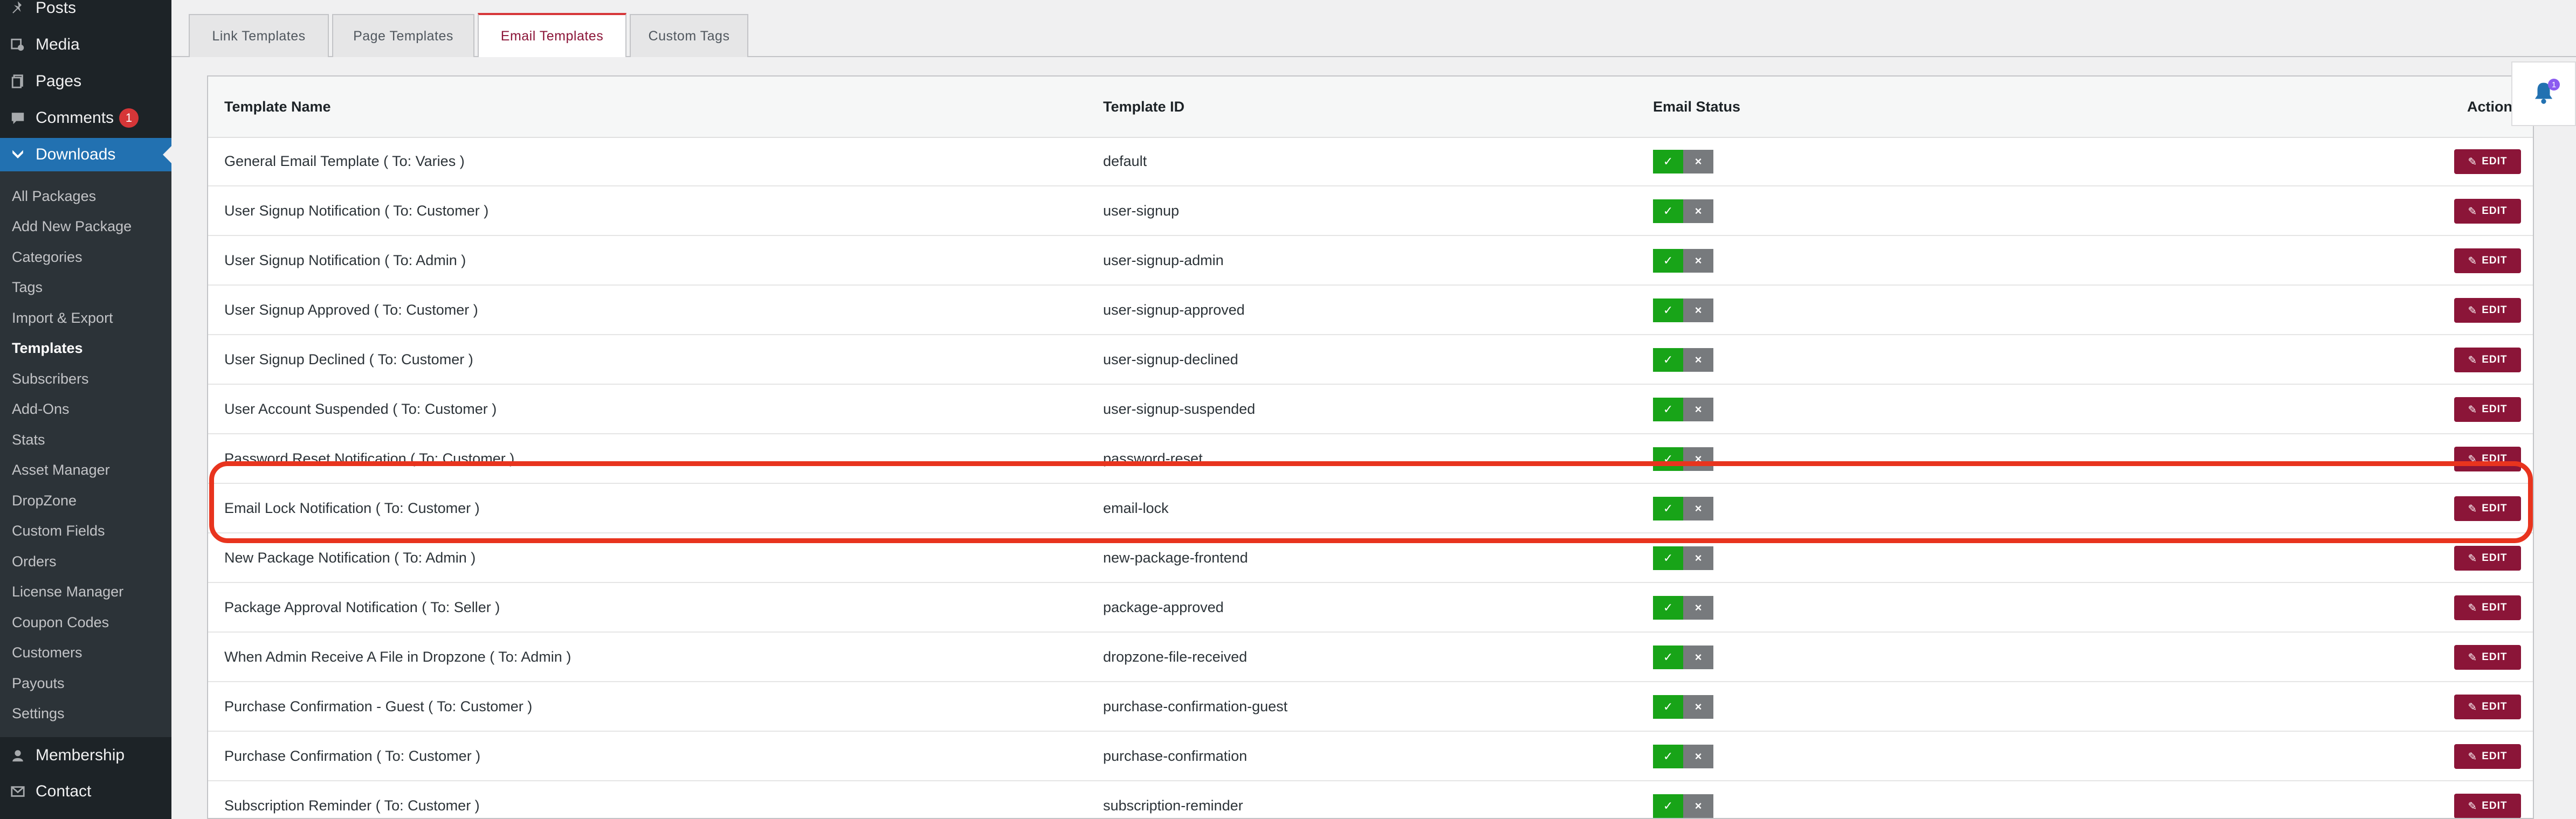 Image resolution: width=2576 pixels, height=819 pixels. I want to click on submenu-custom-fields: Custom Fields, so click(58, 531).